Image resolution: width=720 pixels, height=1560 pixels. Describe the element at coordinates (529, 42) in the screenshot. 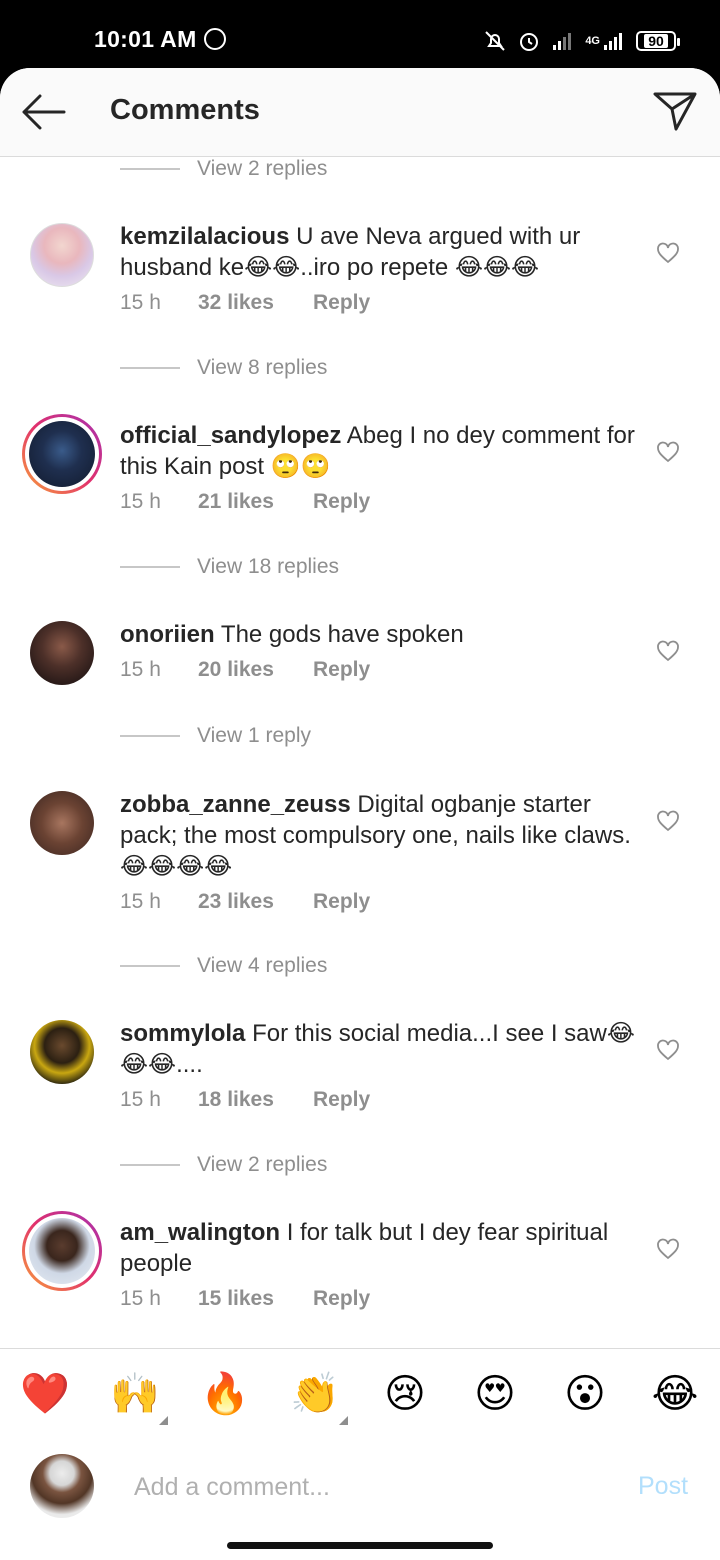

I see `alarm-icon` at that location.